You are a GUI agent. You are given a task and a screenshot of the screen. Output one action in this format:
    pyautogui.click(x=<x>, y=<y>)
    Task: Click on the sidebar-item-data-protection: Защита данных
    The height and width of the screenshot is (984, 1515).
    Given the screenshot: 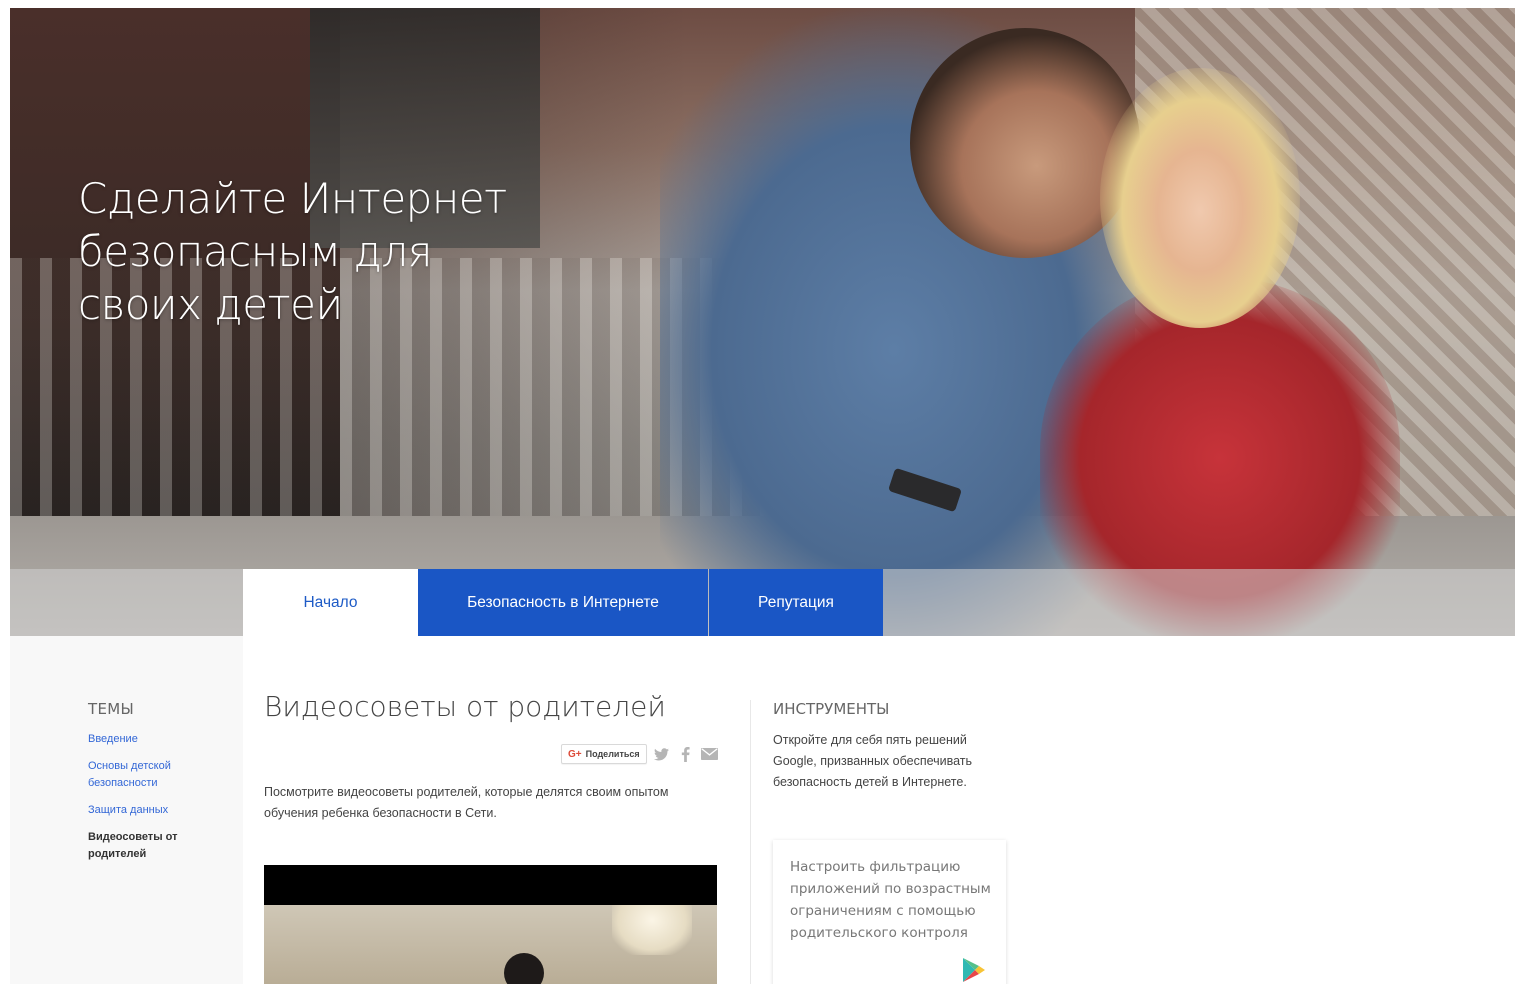 What is the action you would take?
    pyautogui.click(x=158, y=810)
    